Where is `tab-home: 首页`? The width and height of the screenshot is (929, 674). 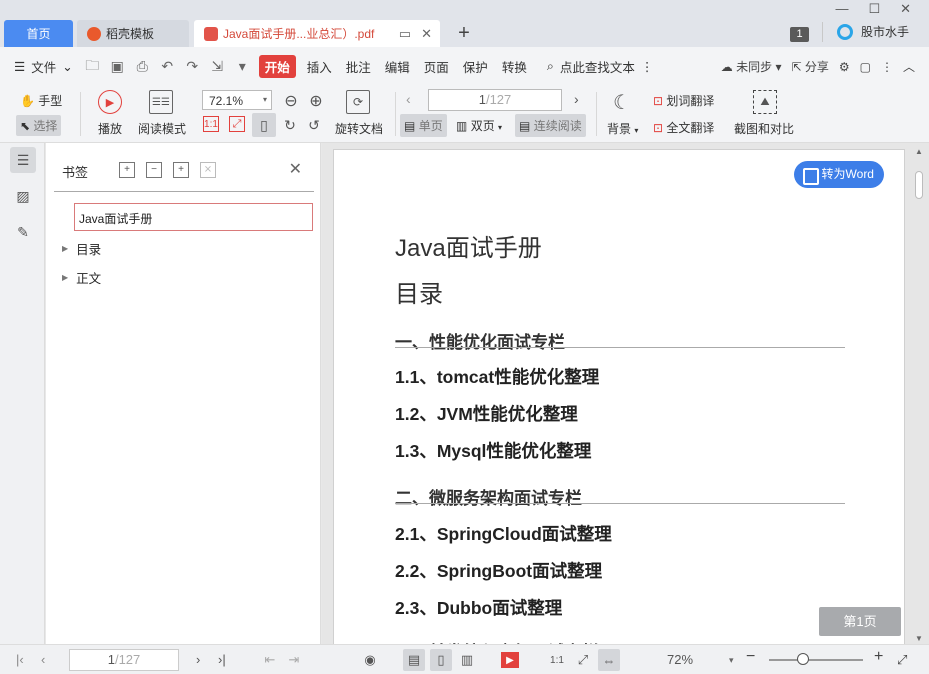
tab-home: 首页 is located at coordinates (38, 33).